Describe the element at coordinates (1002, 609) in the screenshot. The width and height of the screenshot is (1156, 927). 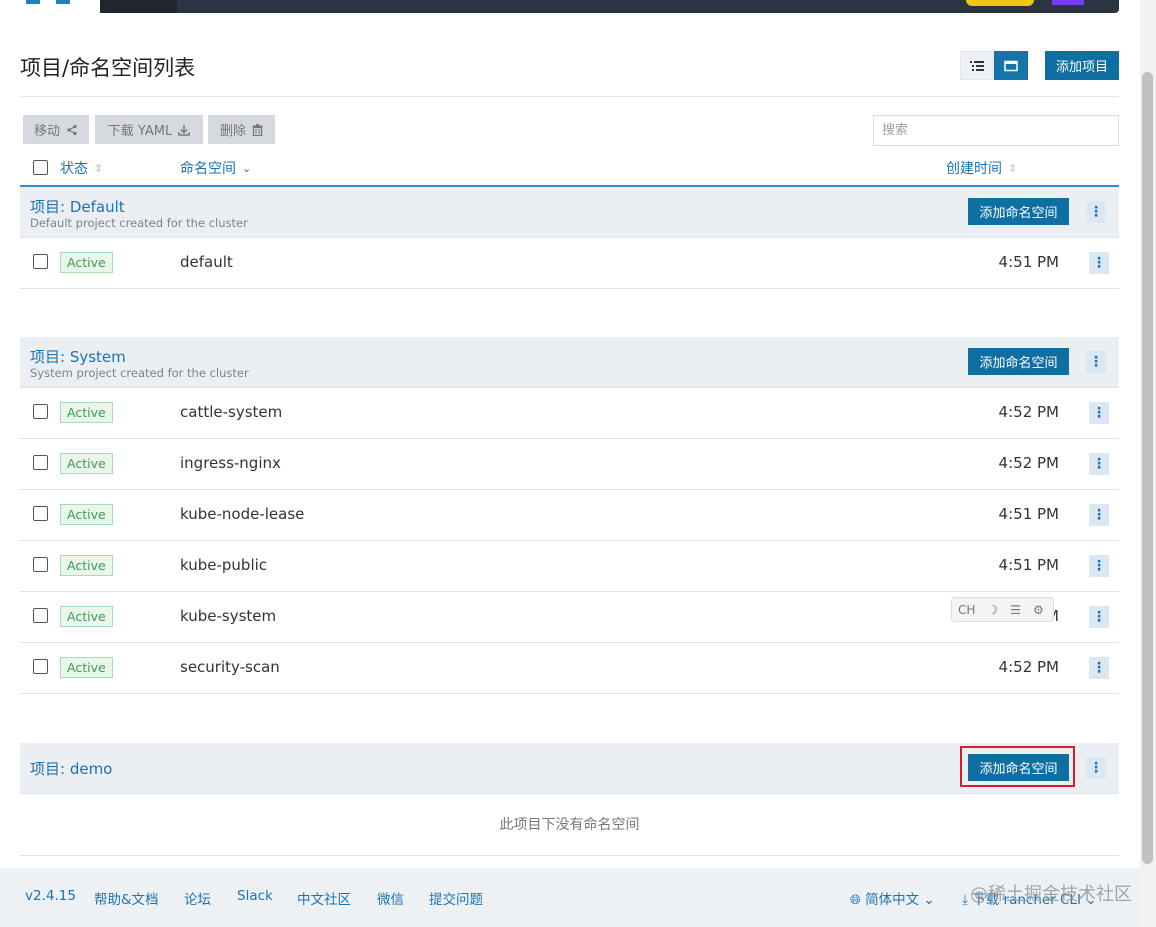
I see `ime-toolbar: CH ☽ ☰ ⚙` at that location.